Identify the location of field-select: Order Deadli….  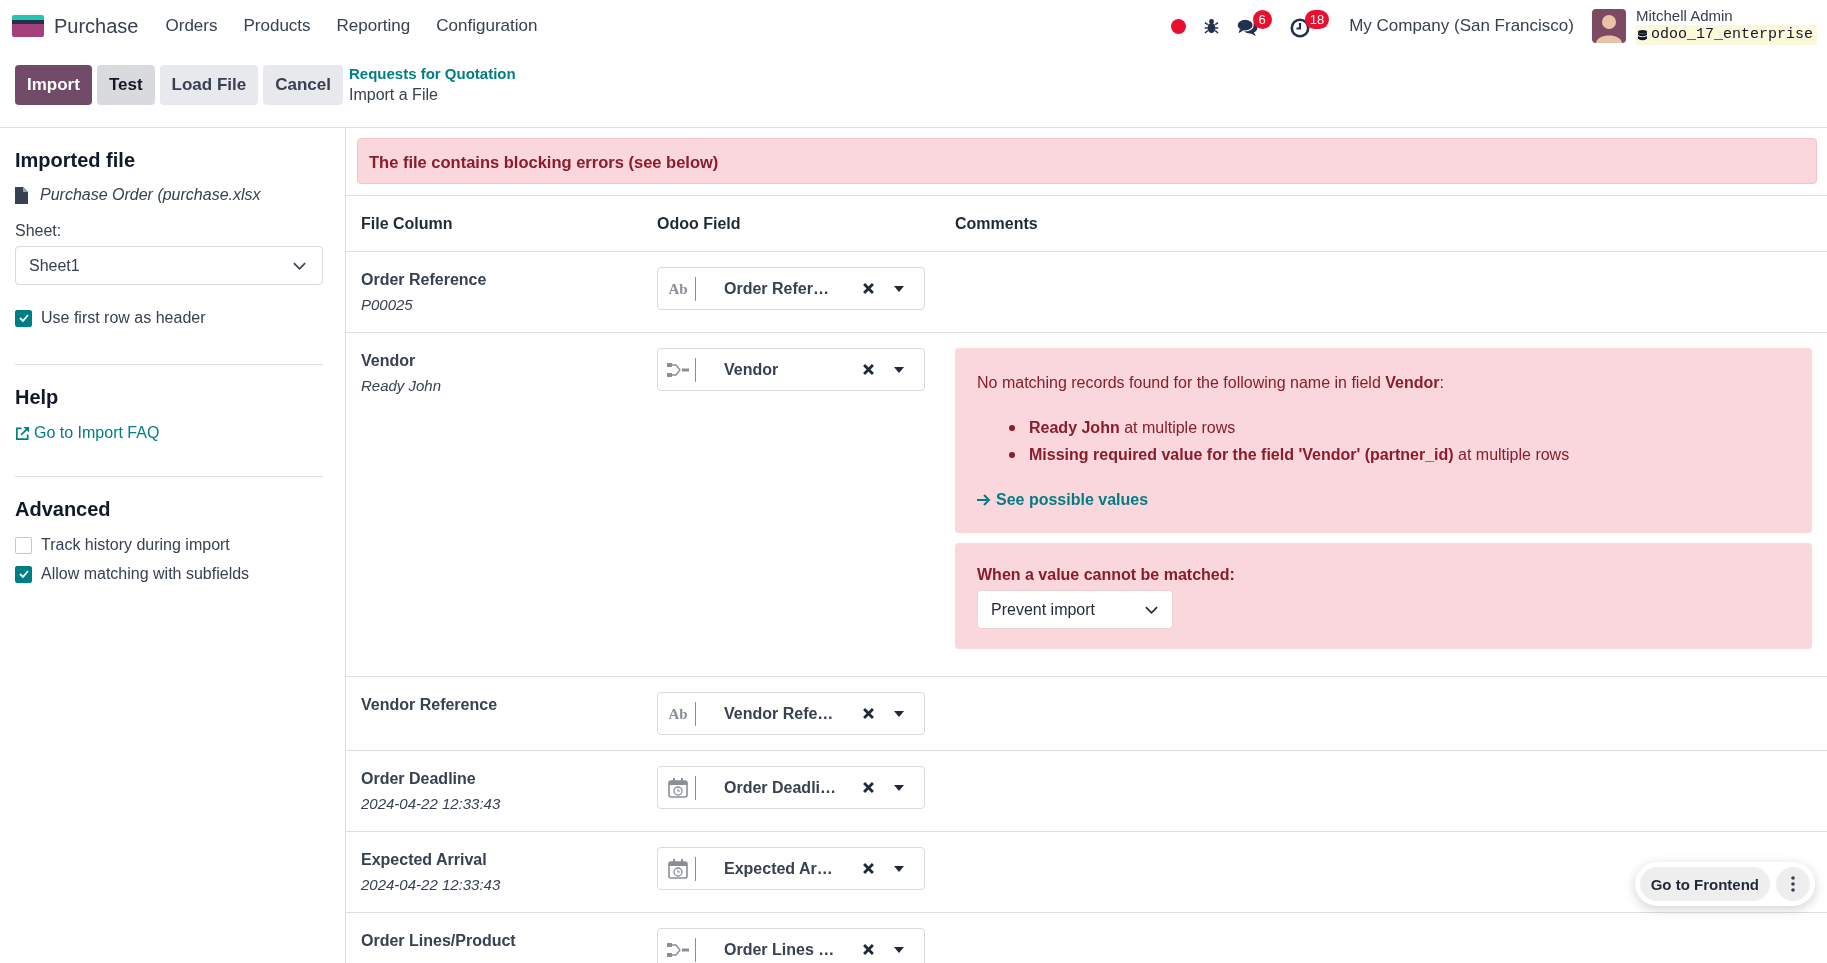
(791, 787).